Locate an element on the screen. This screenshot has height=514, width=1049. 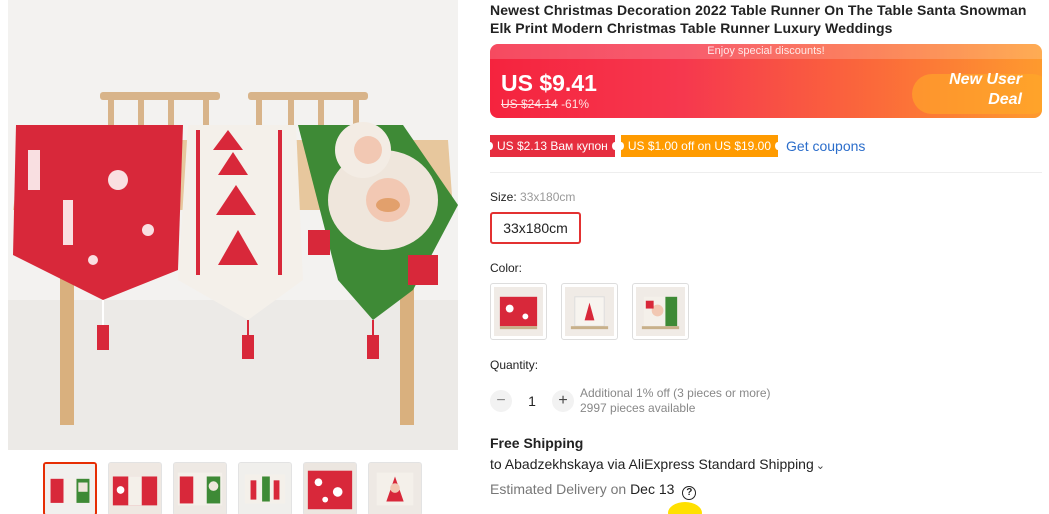
color-option-white is located at coordinates (589, 311).